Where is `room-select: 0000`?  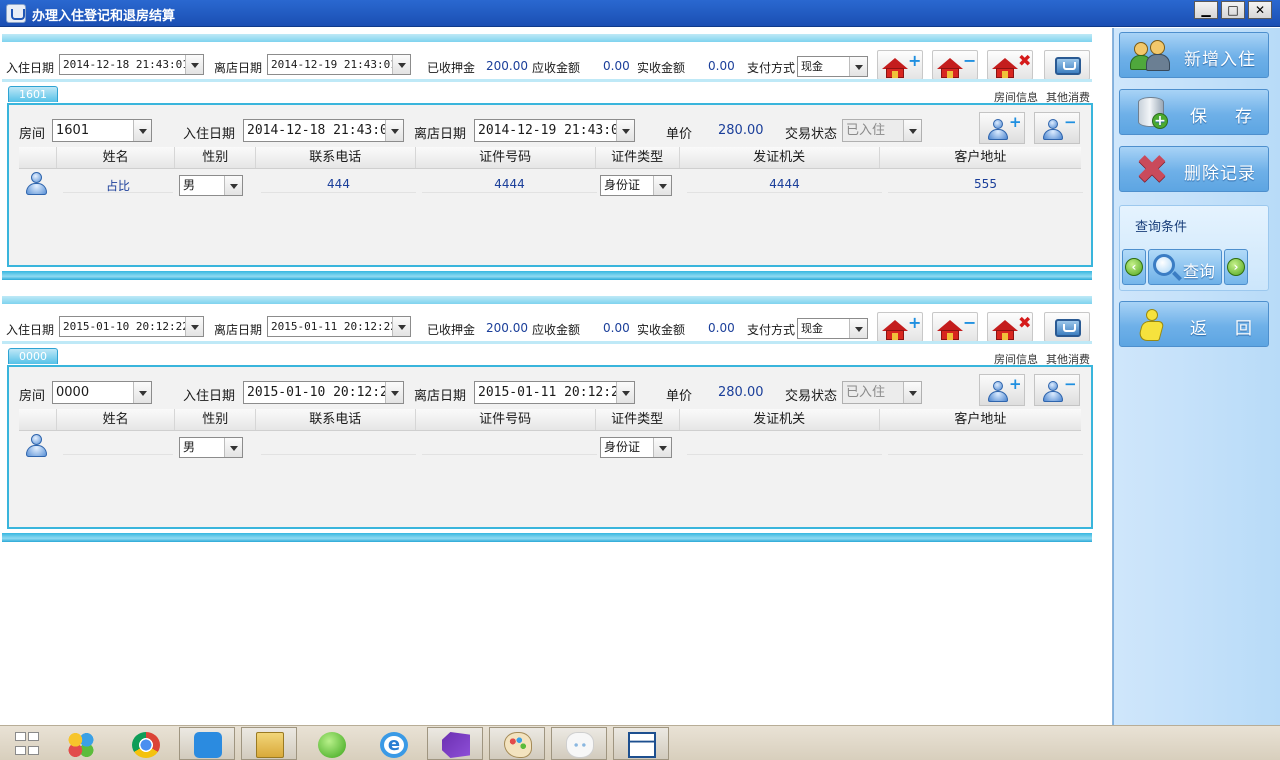 room-select: 0000 is located at coordinates (102, 392).